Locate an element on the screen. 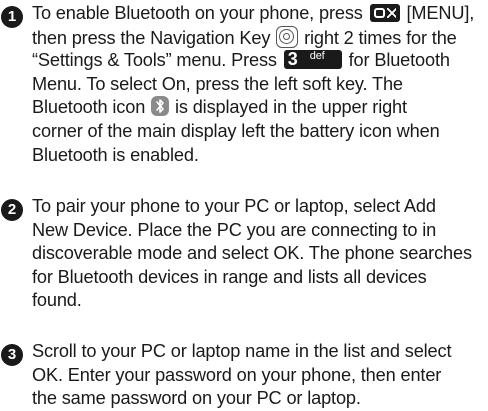  step-line: Bluetooth is enabled. is located at coordinates (115, 154).